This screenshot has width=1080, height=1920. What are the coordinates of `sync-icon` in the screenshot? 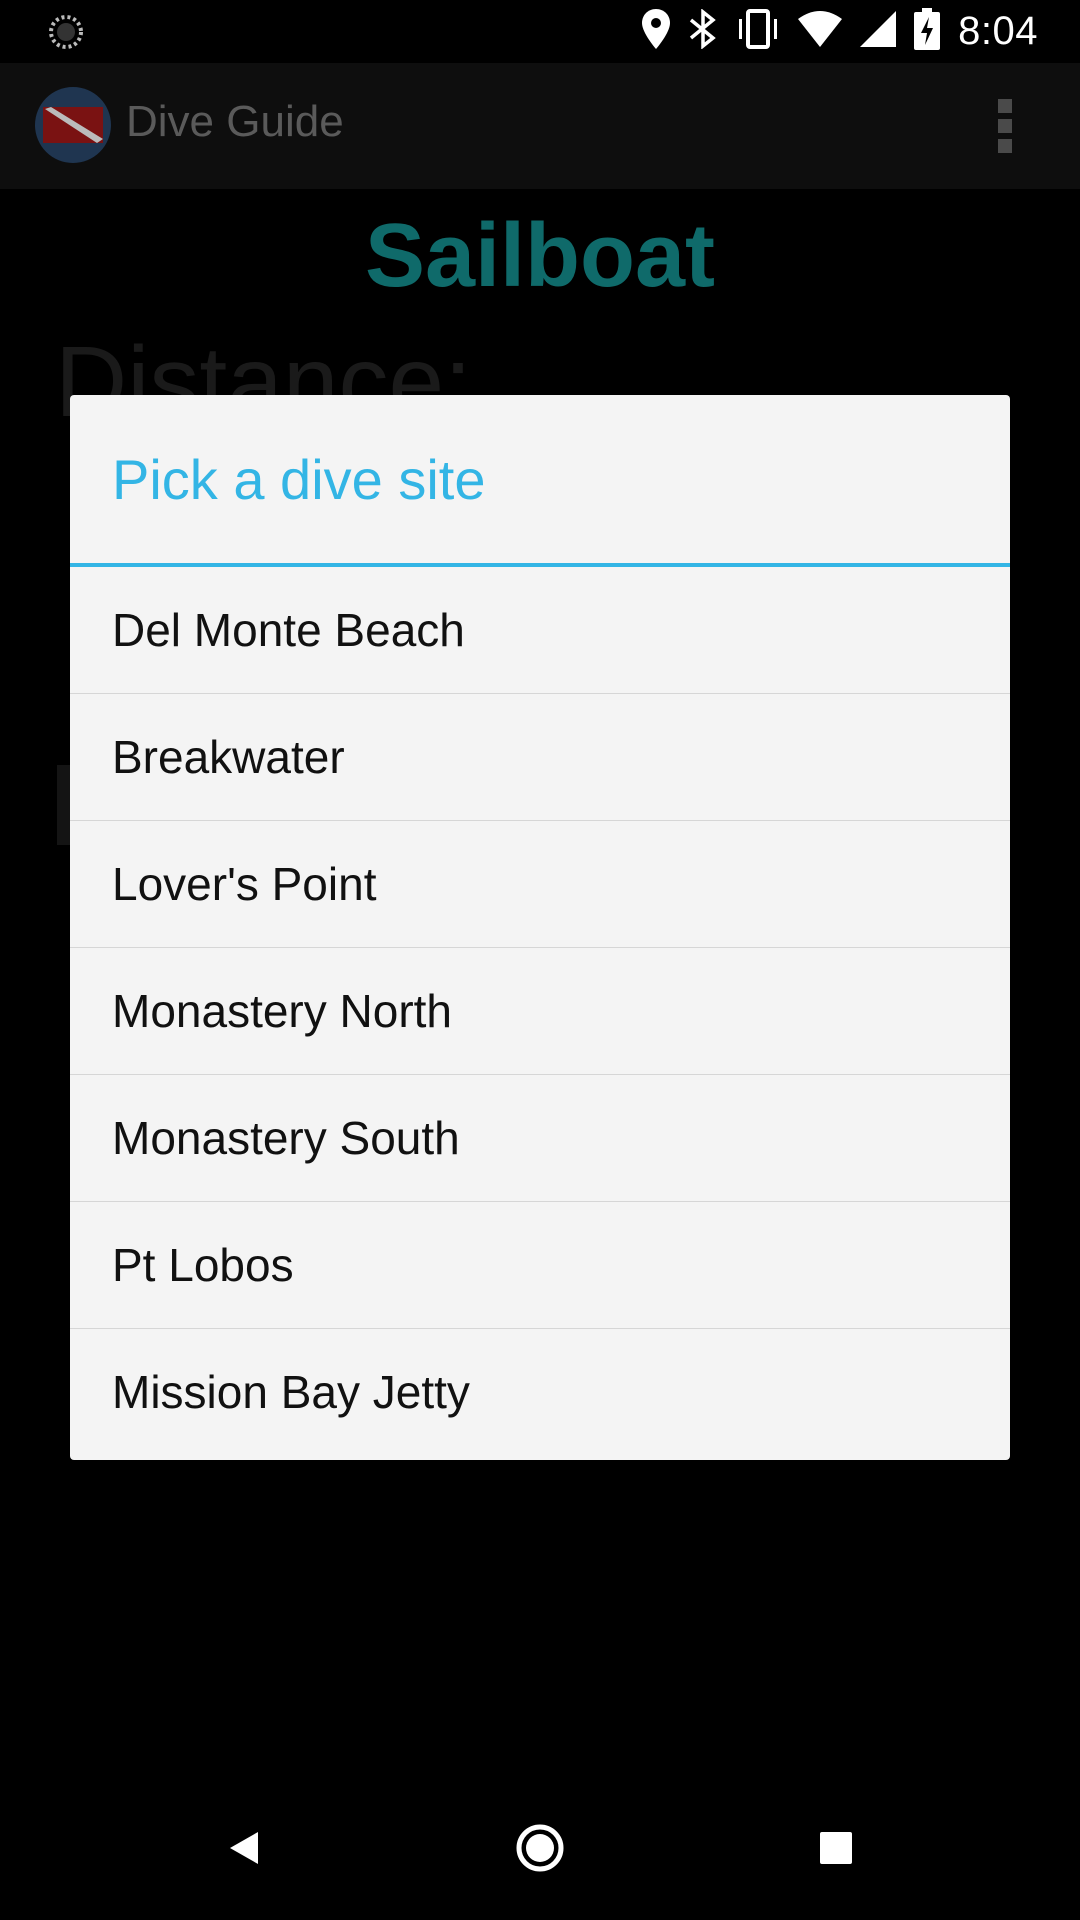 It's located at (66, 32).